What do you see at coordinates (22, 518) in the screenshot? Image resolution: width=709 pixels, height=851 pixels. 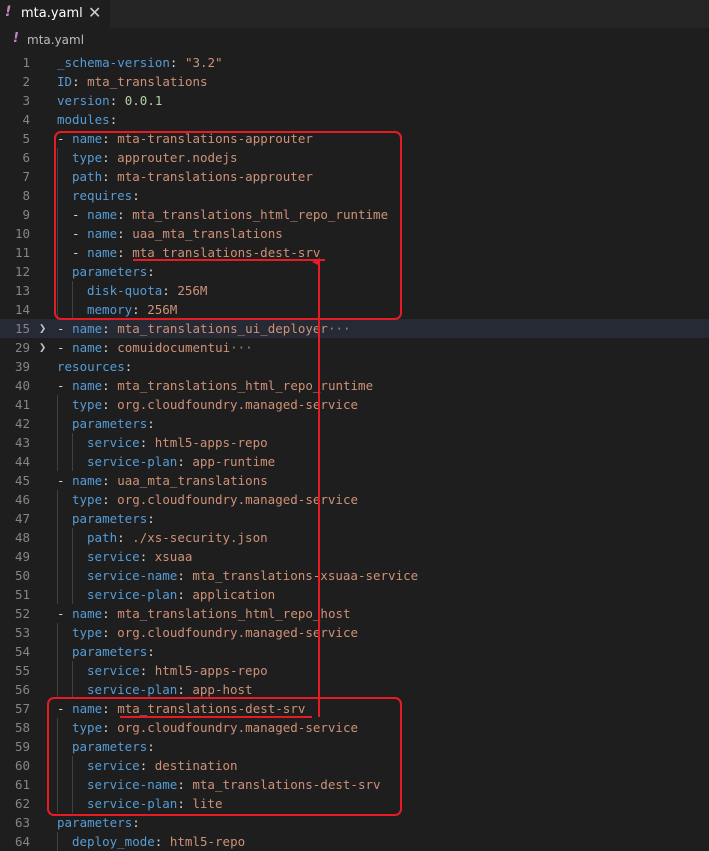 I see `line-number: 47` at bounding box center [22, 518].